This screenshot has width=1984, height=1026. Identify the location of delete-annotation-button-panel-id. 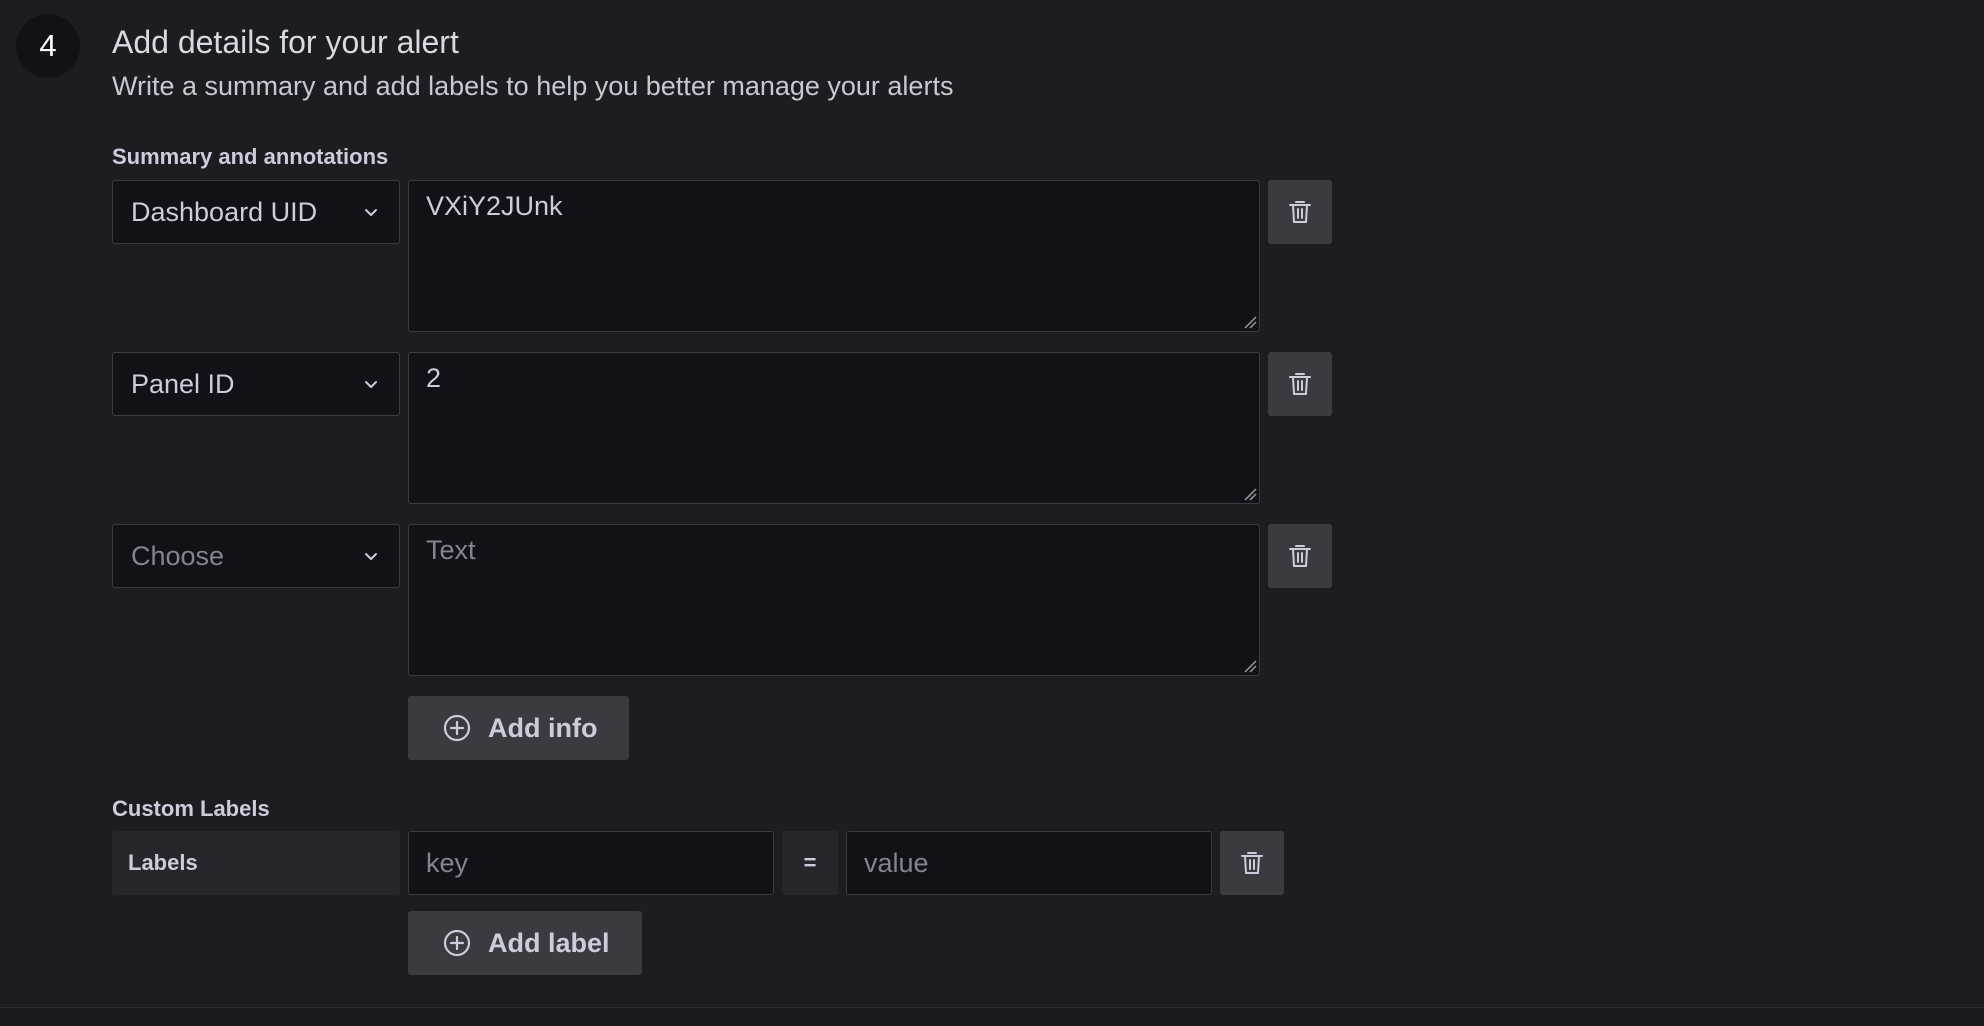
(1300, 384).